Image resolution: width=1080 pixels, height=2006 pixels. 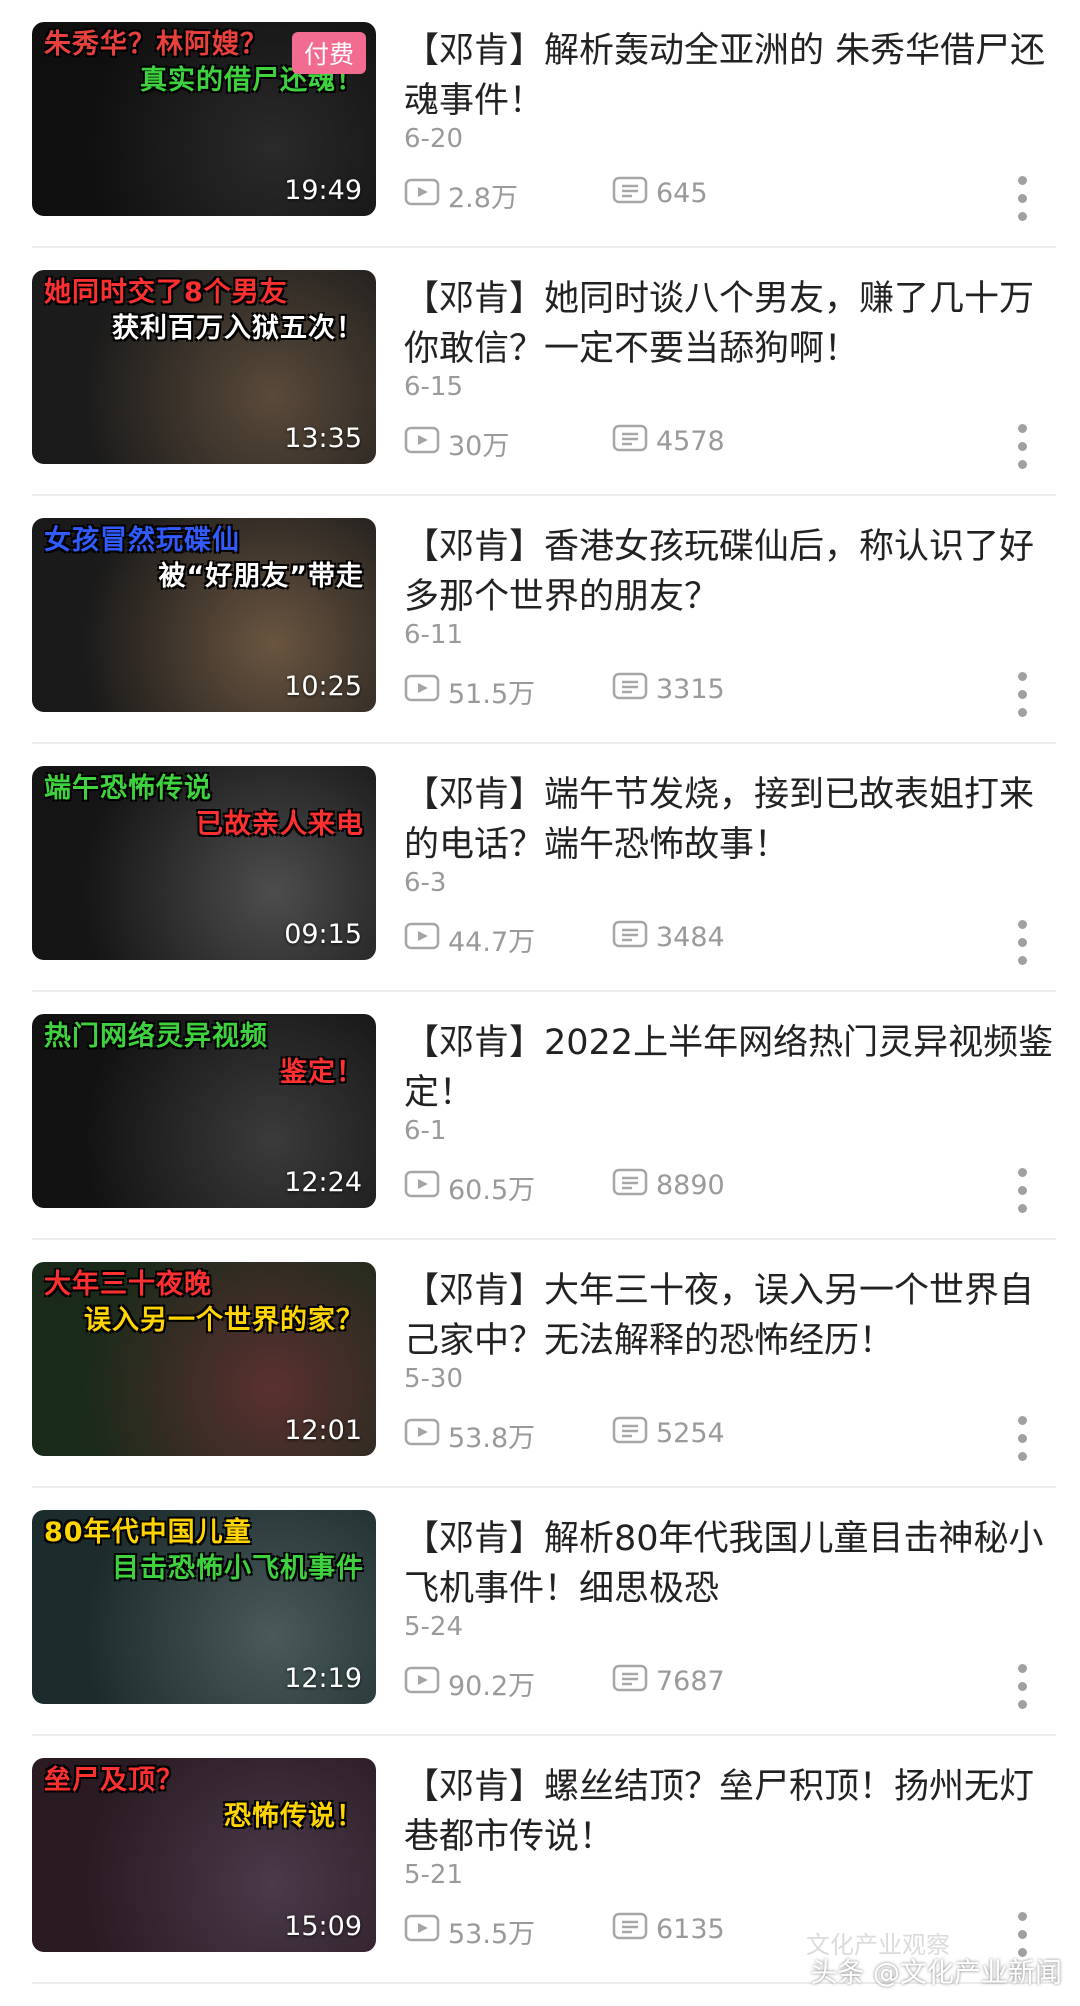 What do you see at coordinates (280, 824) in the screenshot?
I see `thumbnail-caption-bottom: 已故亲人来电` at bounding box center [280, 824].